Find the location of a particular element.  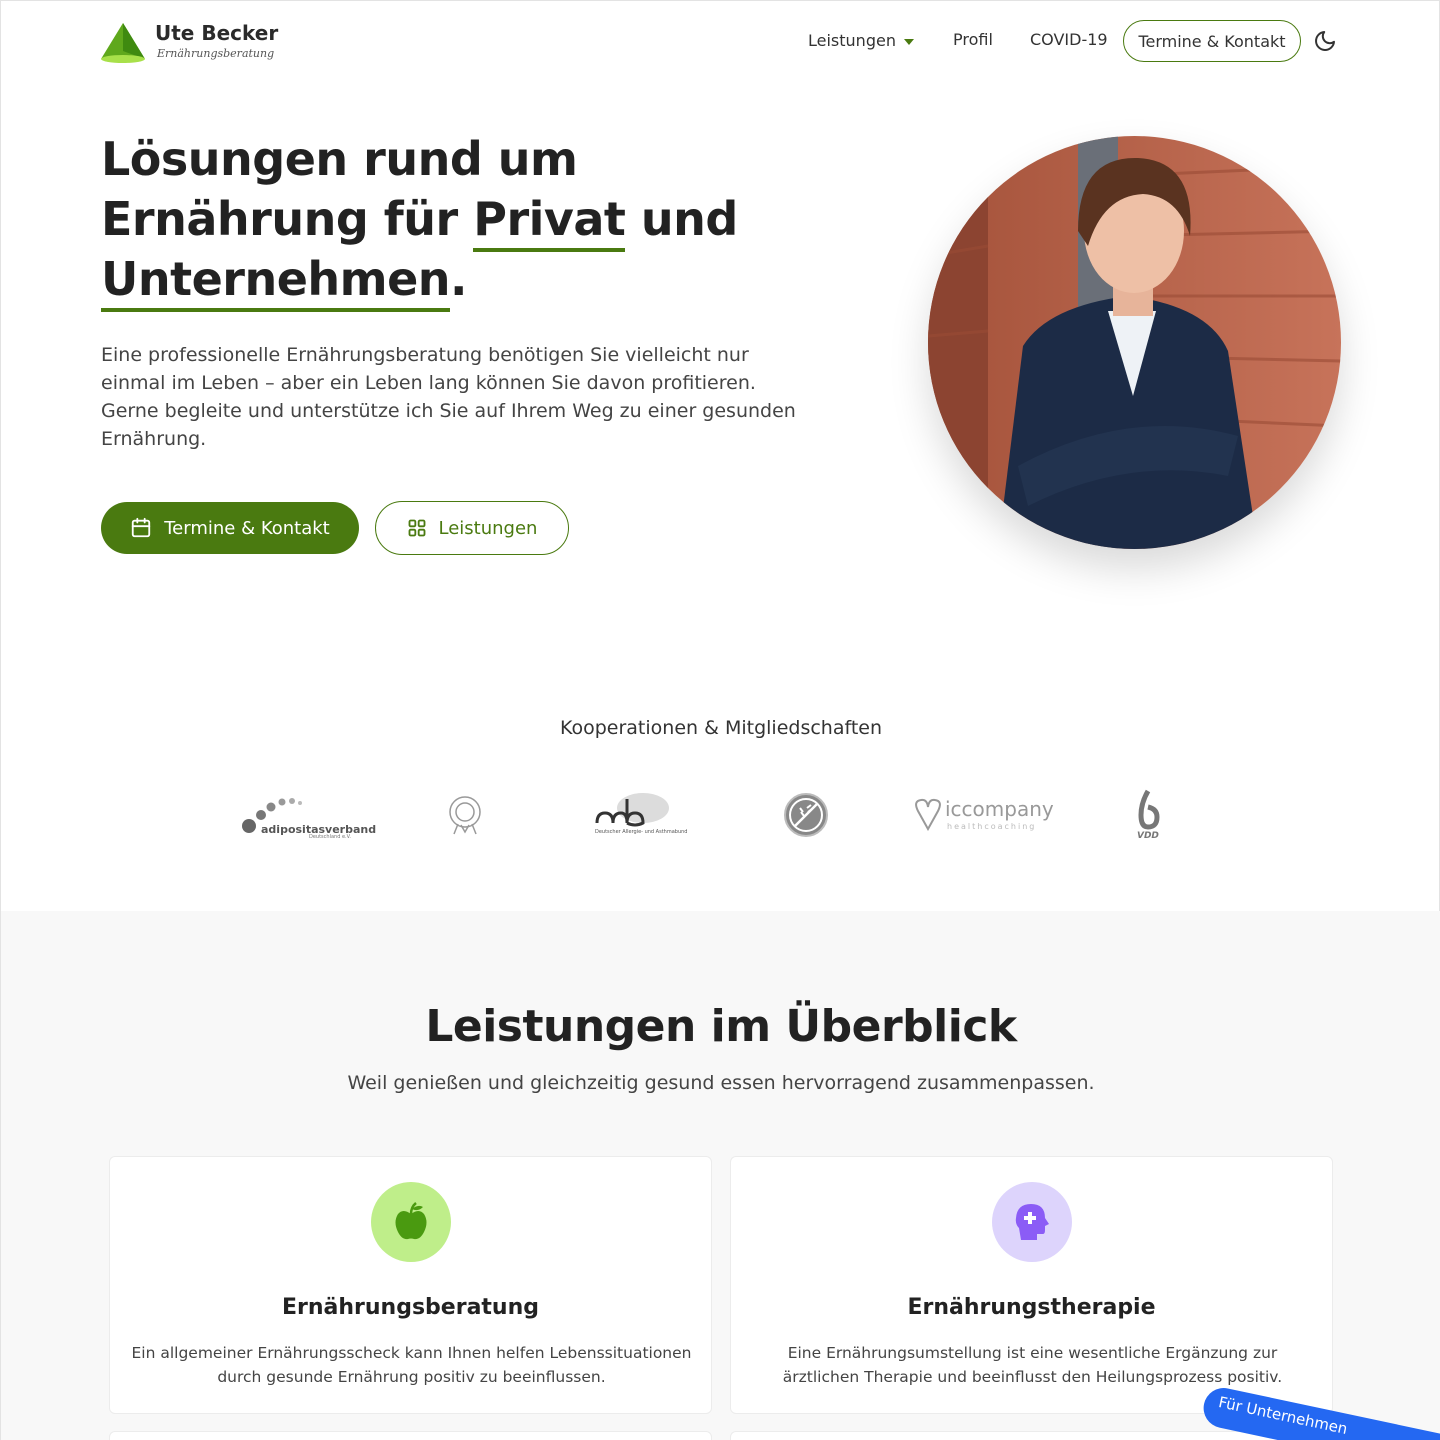

service-card-stub is located at coordinates (410, 1435).